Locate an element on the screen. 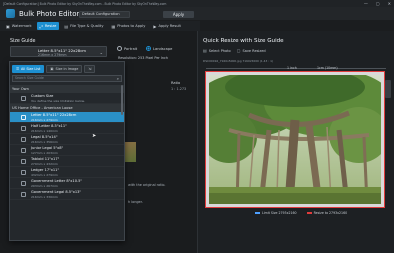  minimize-icon: — is located at coordinates (366, 3).